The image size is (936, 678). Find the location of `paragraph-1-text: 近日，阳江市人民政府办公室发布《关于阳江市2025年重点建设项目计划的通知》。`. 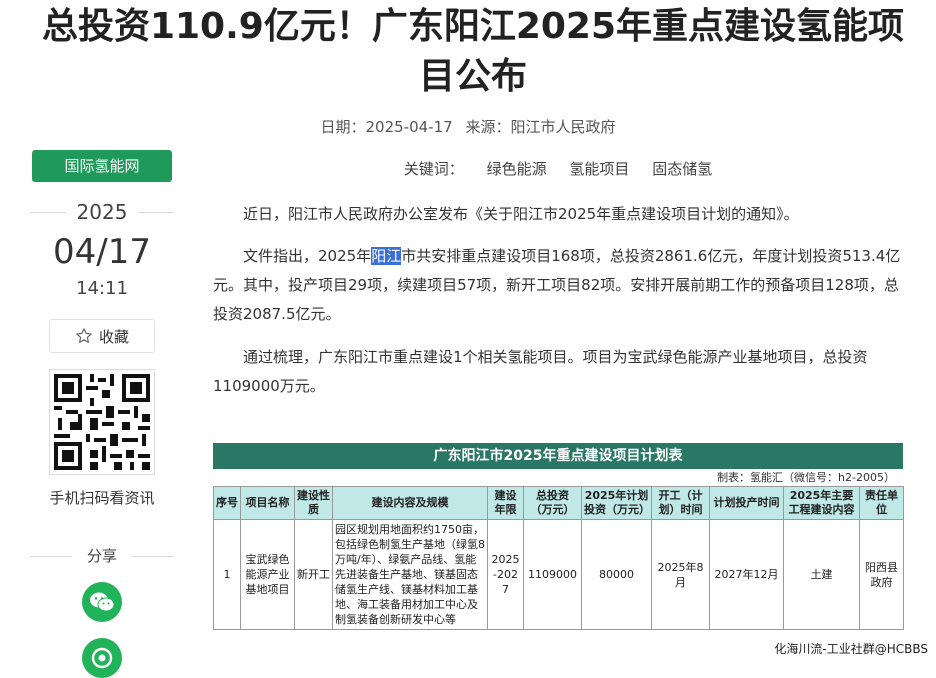

paragraph-1-text: 近日，阳江市人民政府办公室发布《关于阳江市2025年重点建设项目计划的通知》。 is located at coordinates (521, 214).